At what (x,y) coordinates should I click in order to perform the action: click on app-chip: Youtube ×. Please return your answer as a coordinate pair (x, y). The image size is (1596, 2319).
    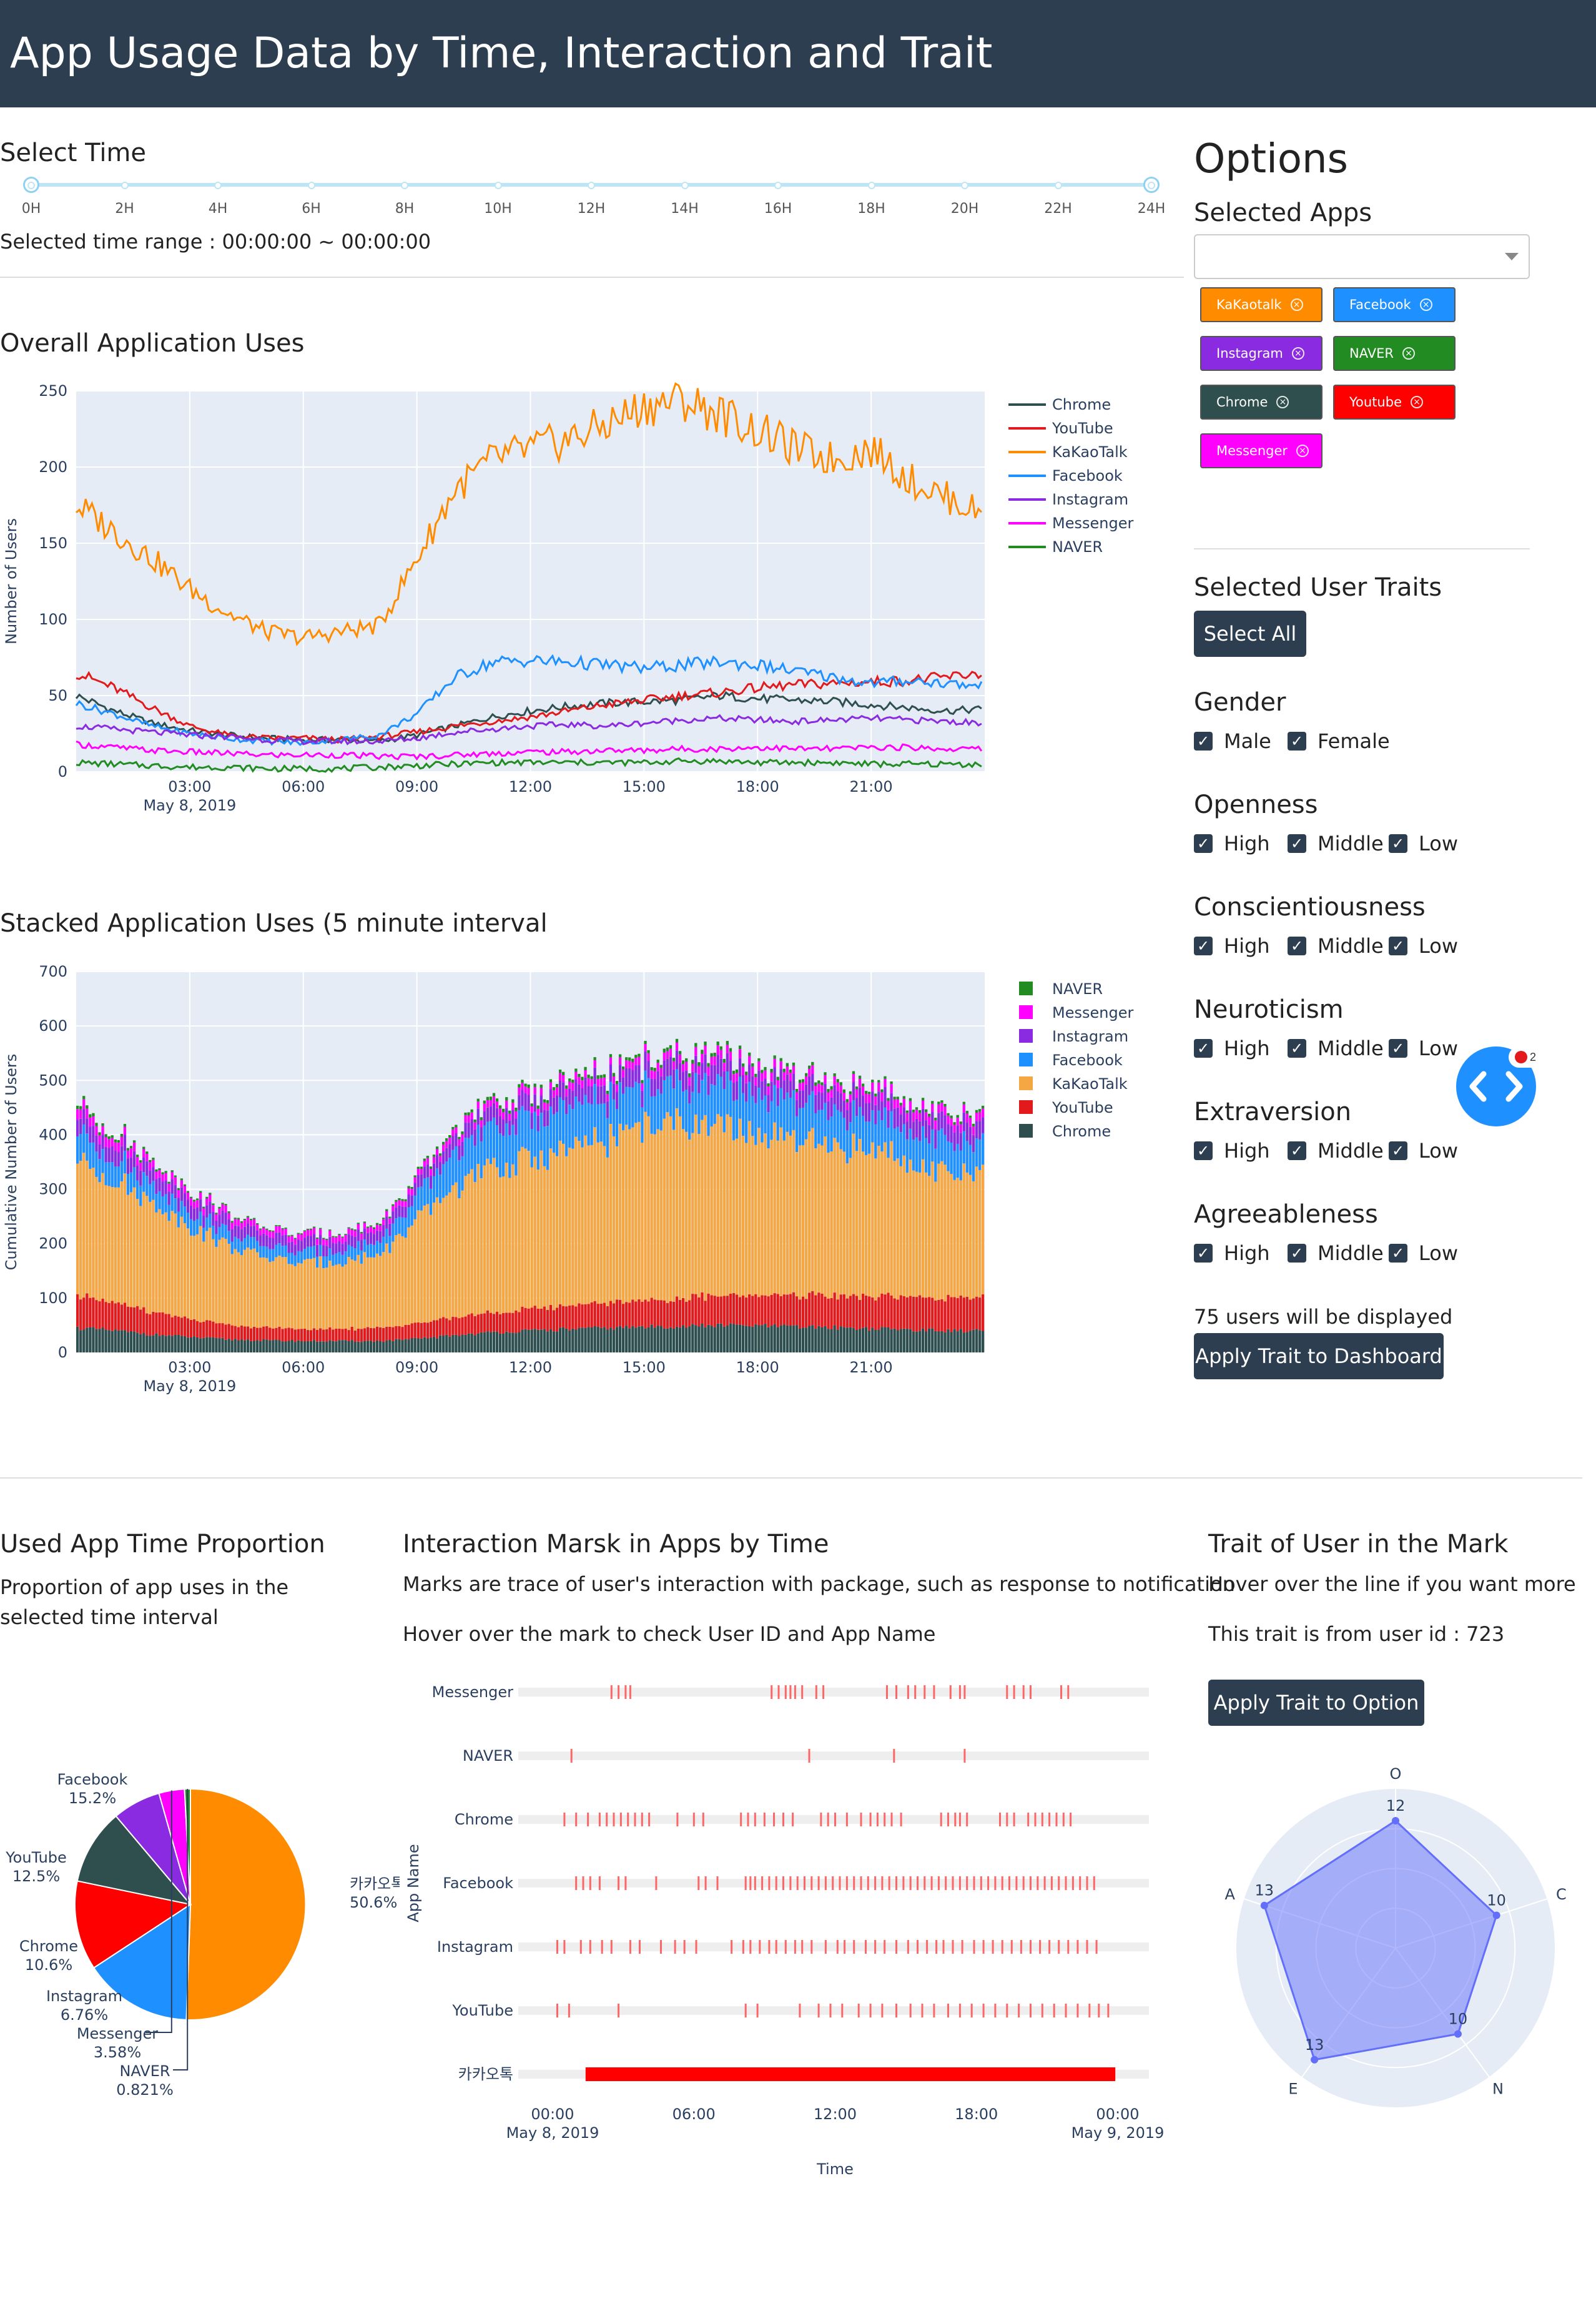
    Looking at the image, I should click on (1394, 402).